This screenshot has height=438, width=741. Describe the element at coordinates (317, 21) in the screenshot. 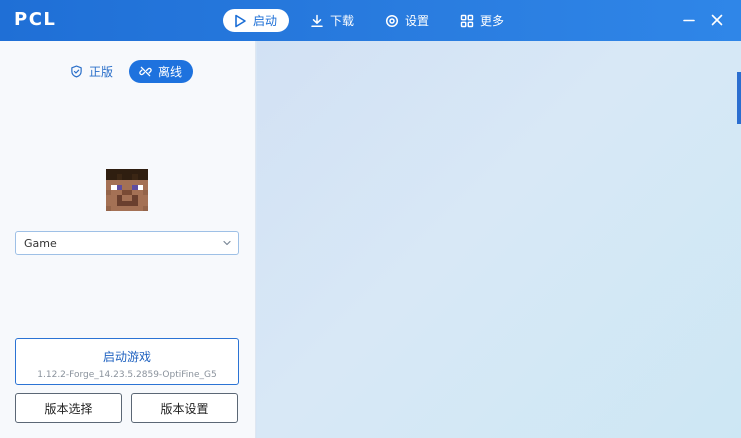

I see `download-icon` at that location.